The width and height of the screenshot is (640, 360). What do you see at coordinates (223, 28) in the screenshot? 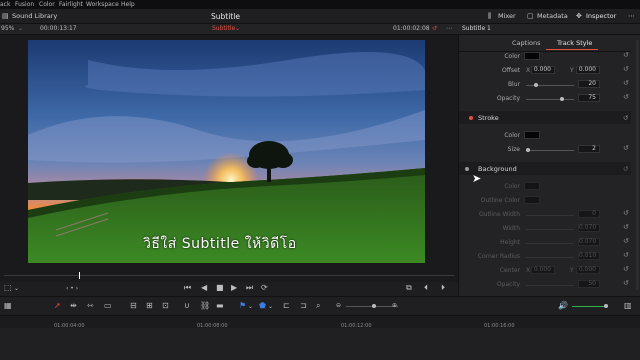
I see `timeline-name: Subtitle` at bounding box center [223, 28].